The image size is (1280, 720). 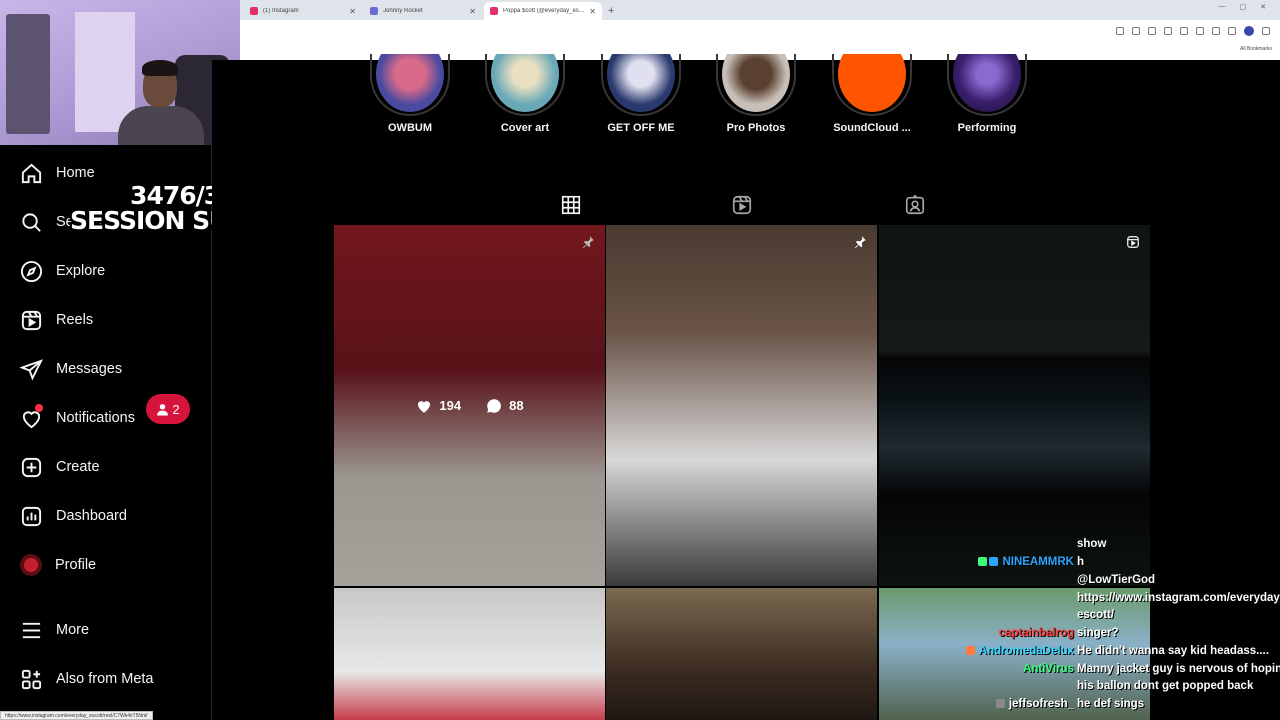 I want to click on chat-username: AntiVirus, so click(x=1048, y=669).